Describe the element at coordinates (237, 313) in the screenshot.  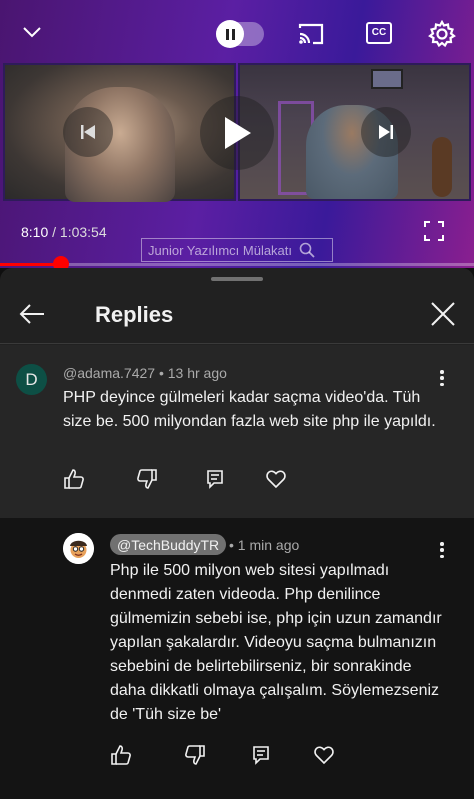
I see `panel-header: Replies` at that location.